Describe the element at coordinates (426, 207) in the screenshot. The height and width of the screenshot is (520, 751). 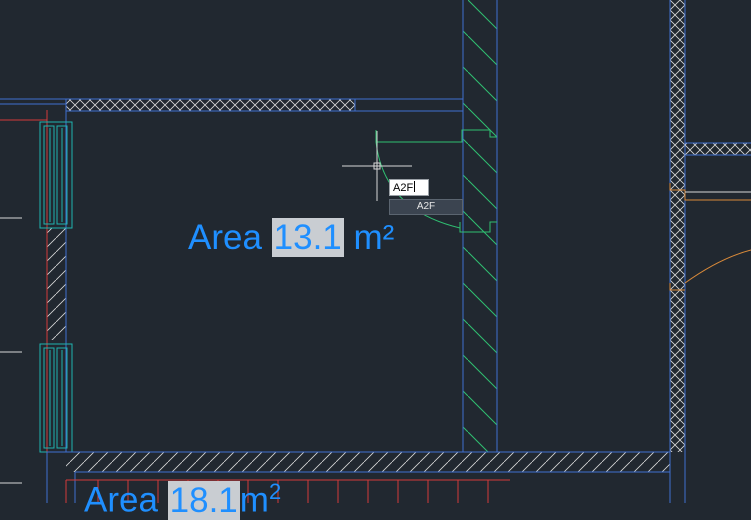
I see `autocomplete-suggestion: A2F` at that location.